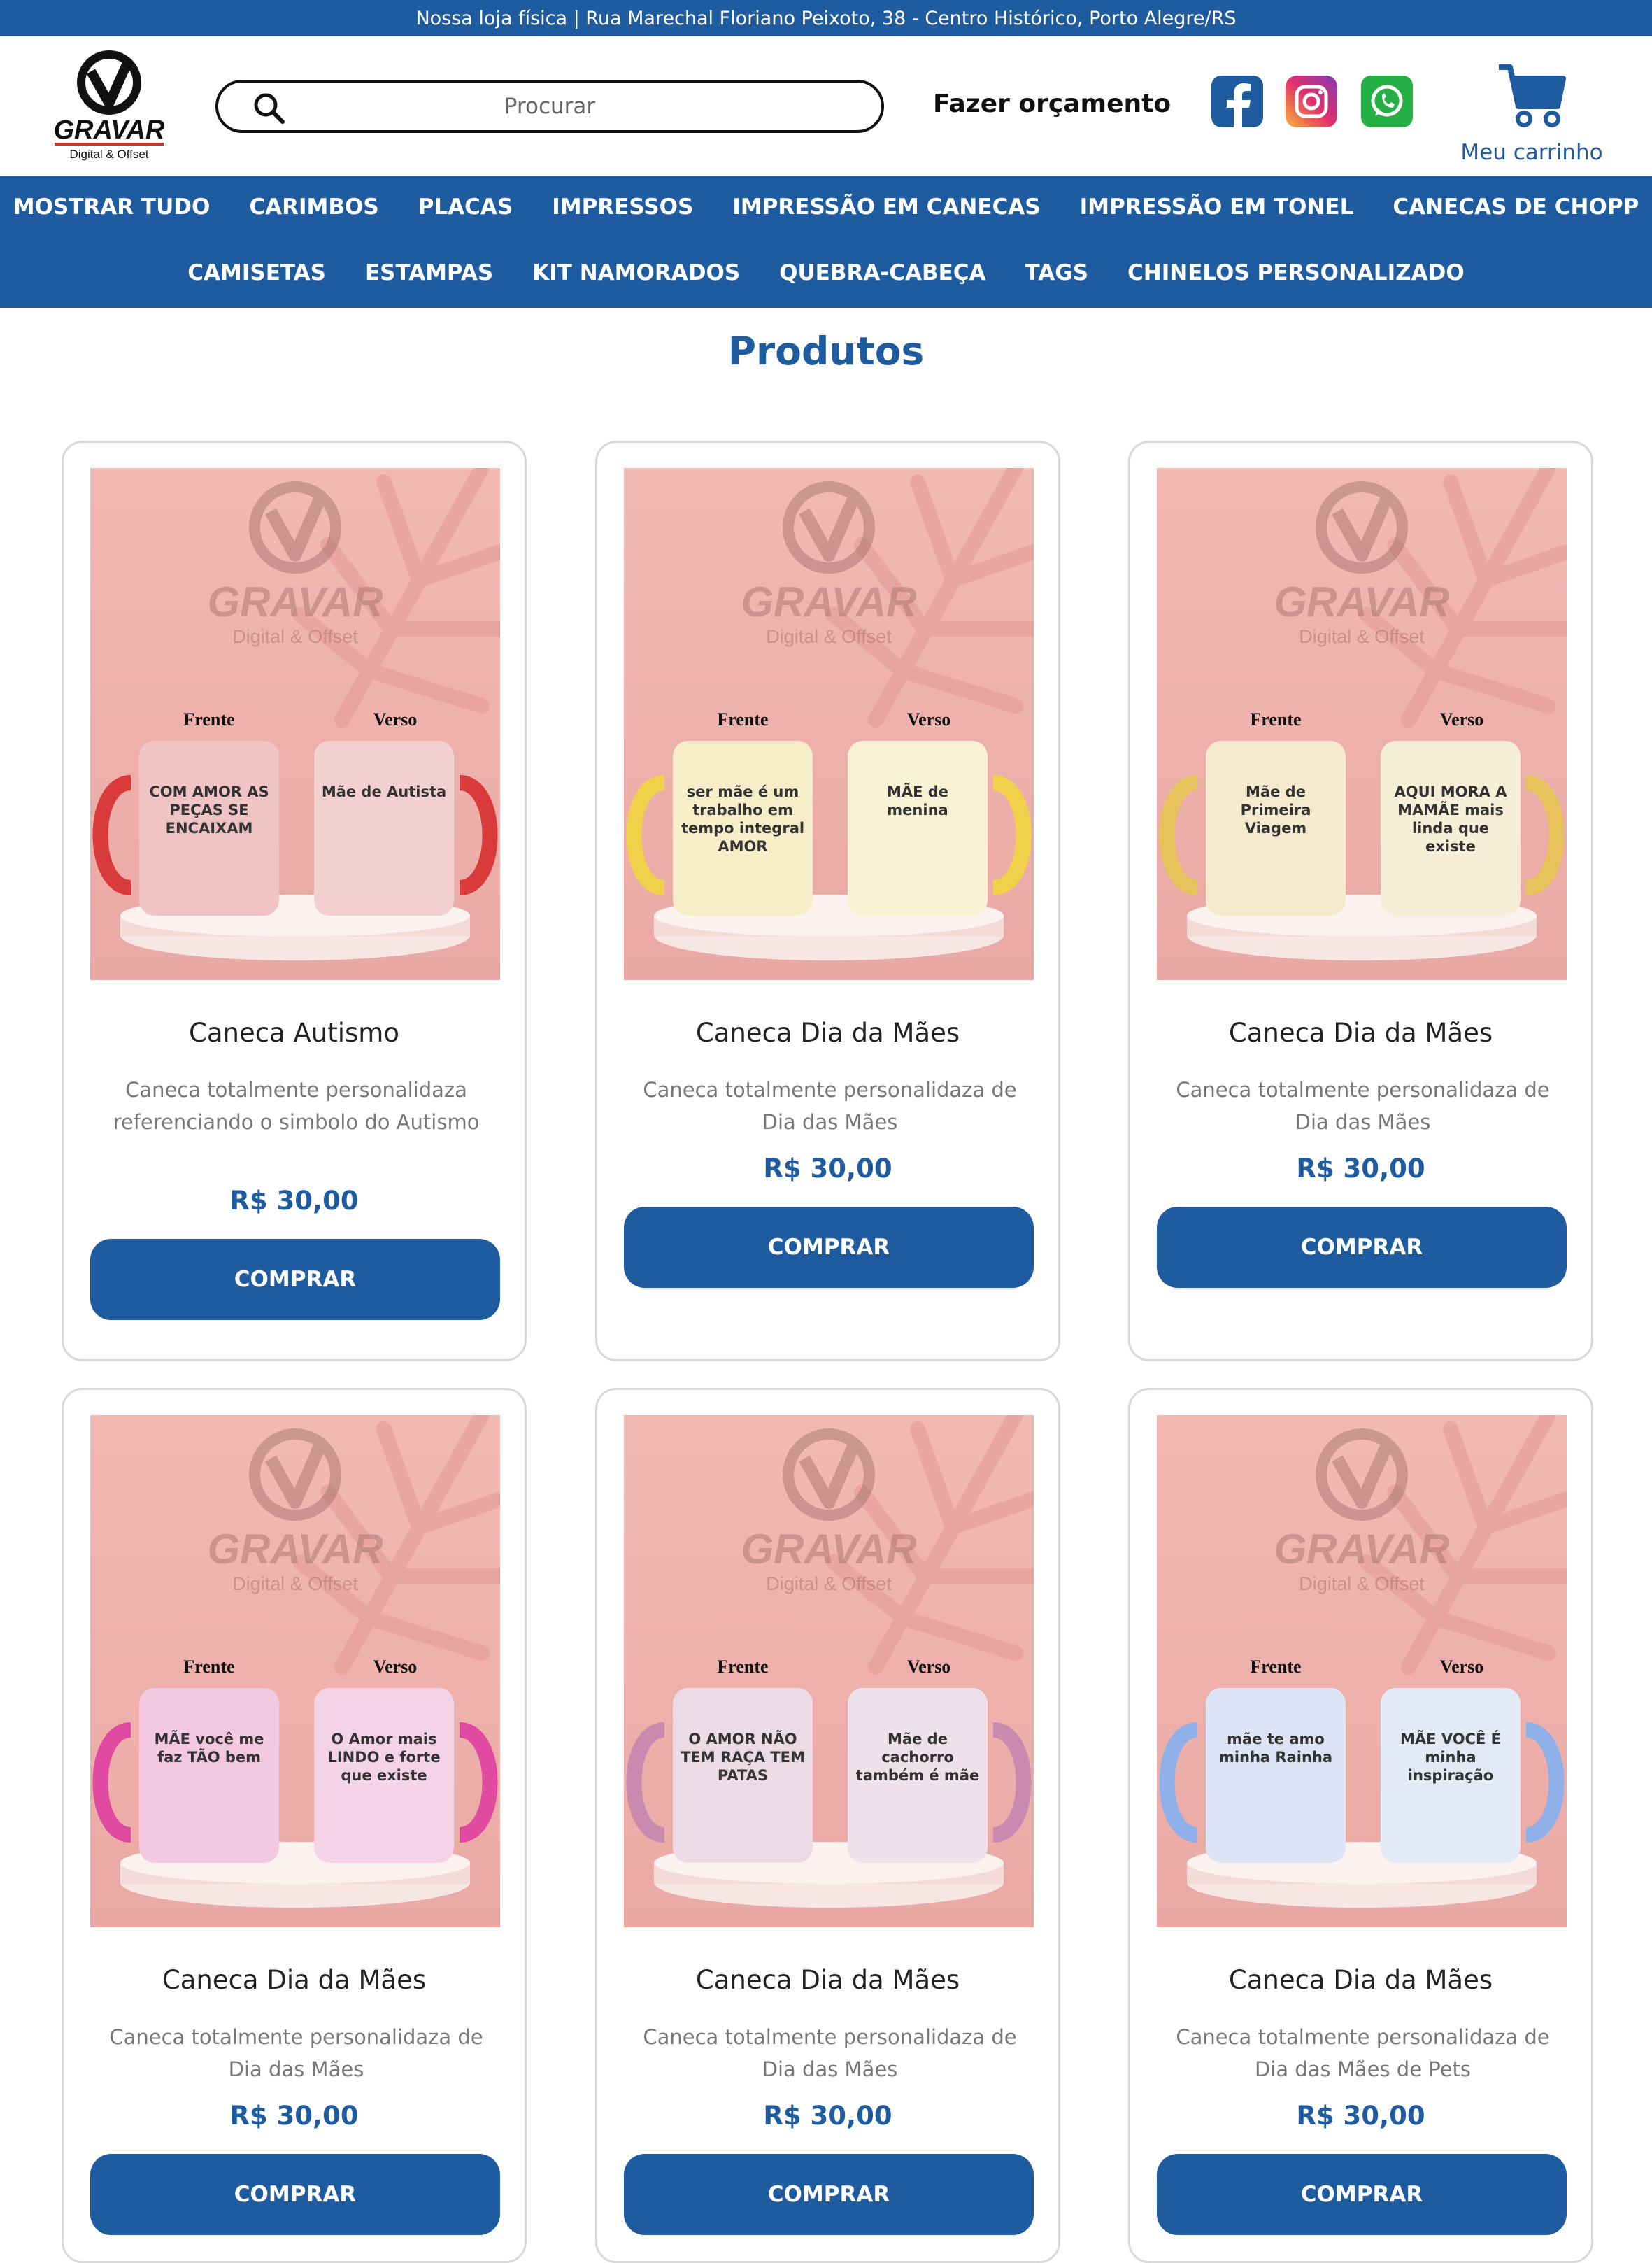 The height and width of the screenshot is (2263, 1652). What do you see at coordinates (429, 272) in the screenshot?
I see `nav-item-estampas: ESTAMPAS` at bounding box center [429, 272].